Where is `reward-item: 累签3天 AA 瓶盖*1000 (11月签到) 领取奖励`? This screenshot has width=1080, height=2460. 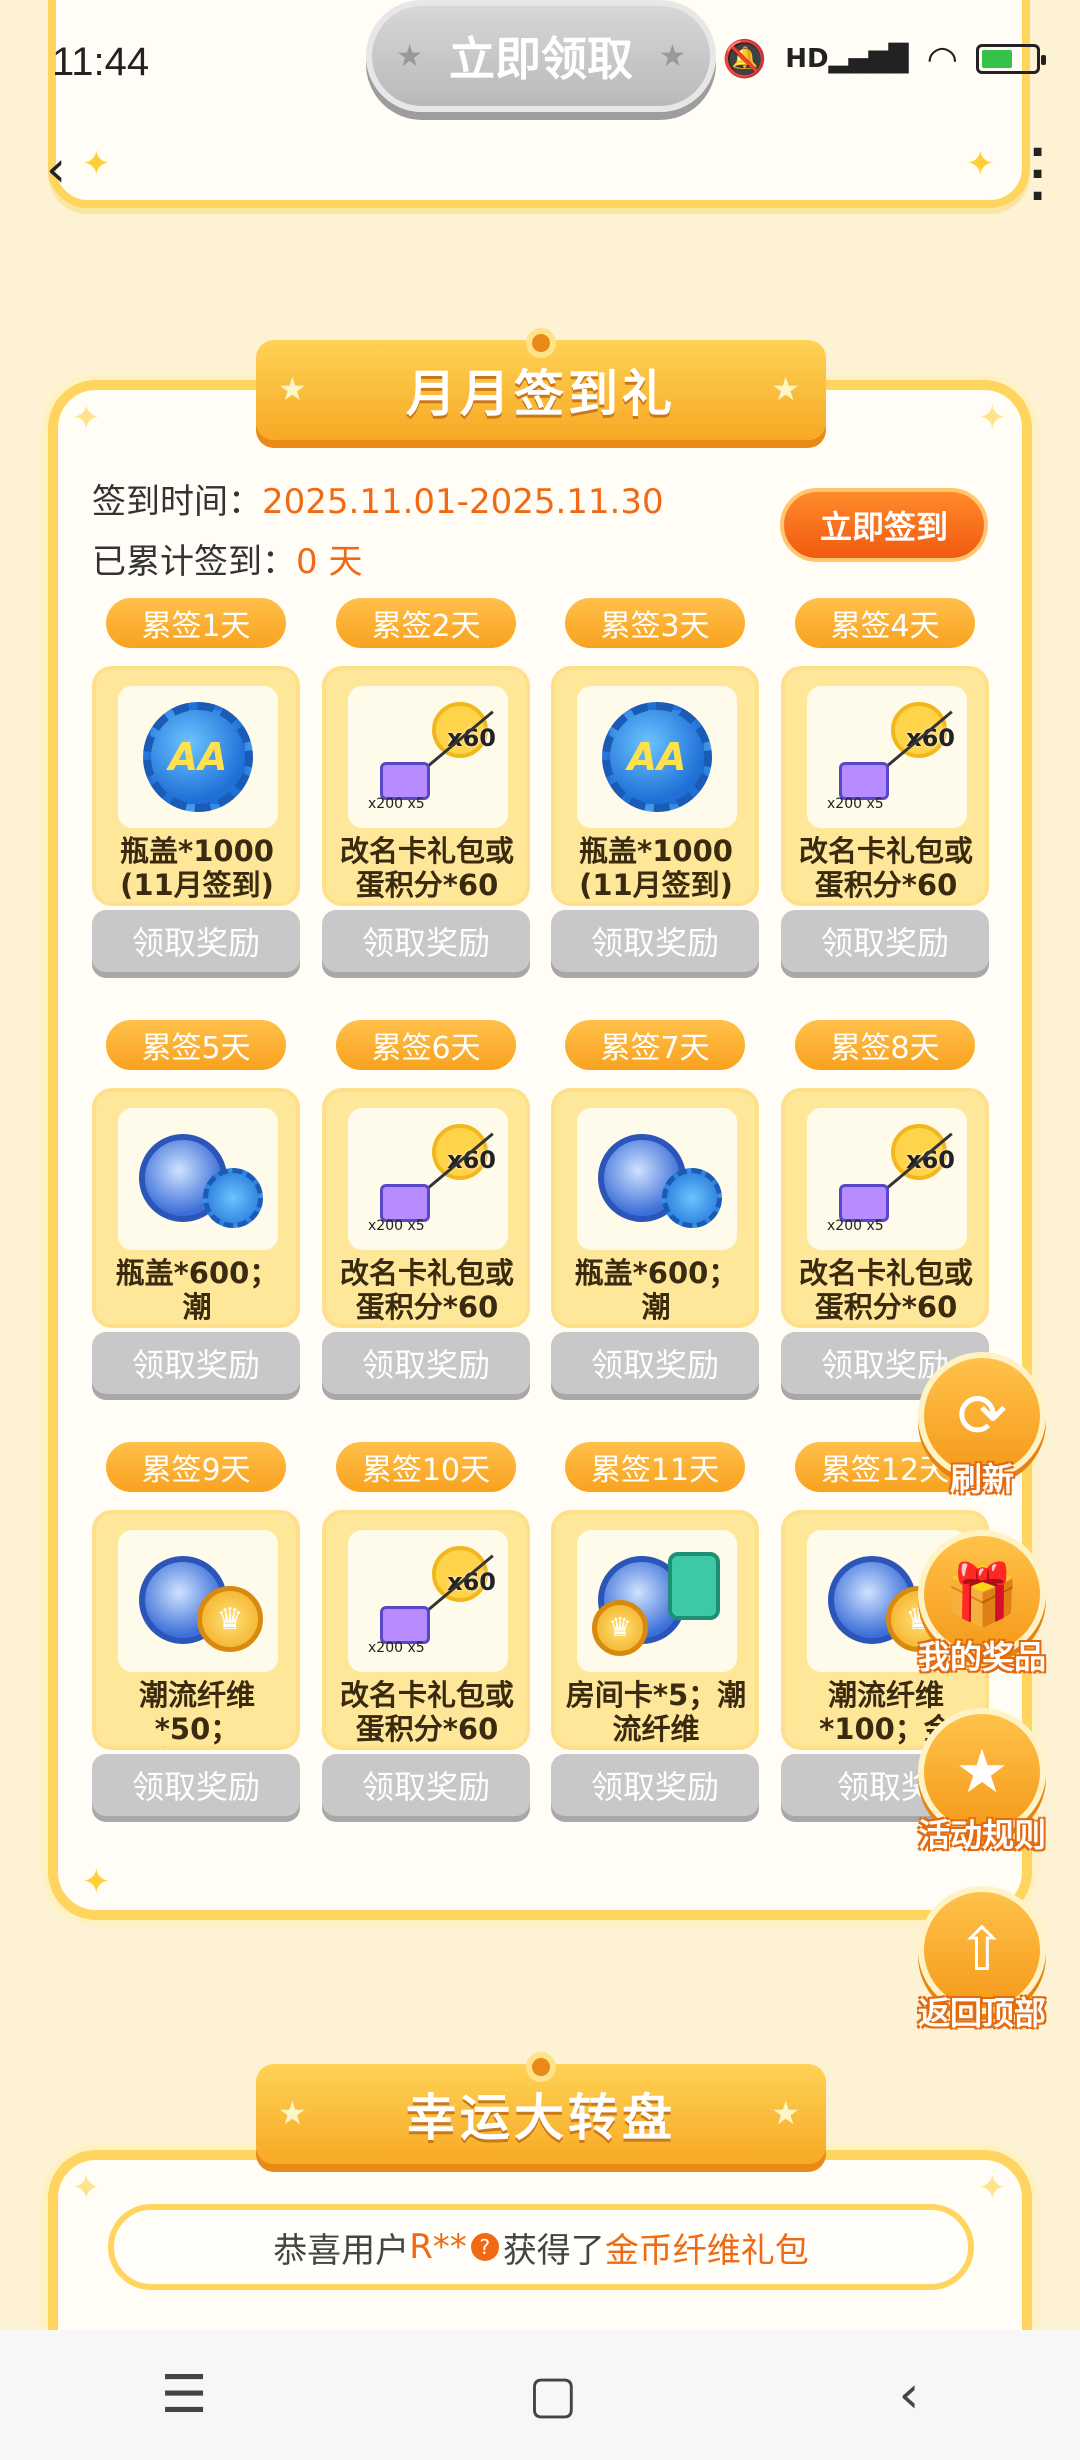 reward-item: 累签3天 AA 瓶盖*1000 (11月签到) 领取奖励 is located at coordinates (655, 788).